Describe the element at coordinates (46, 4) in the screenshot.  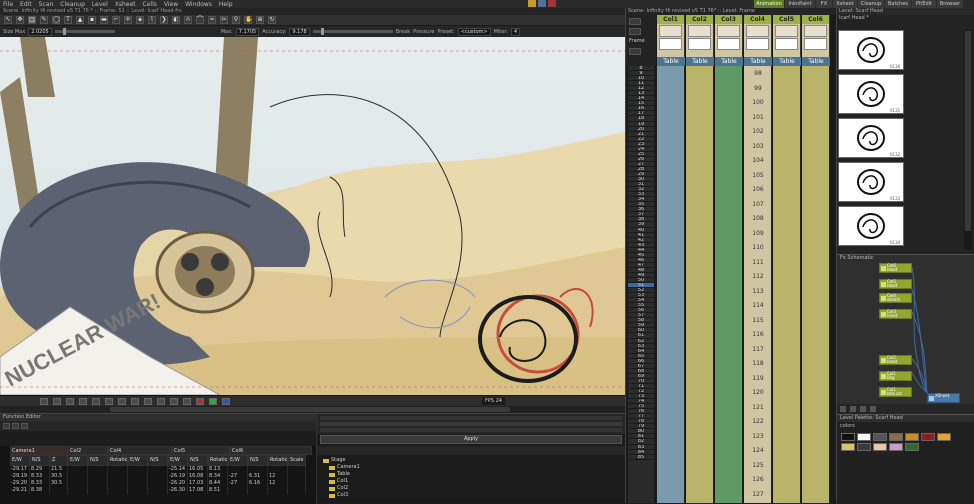
I see `menu-scan: Scan` at that location.